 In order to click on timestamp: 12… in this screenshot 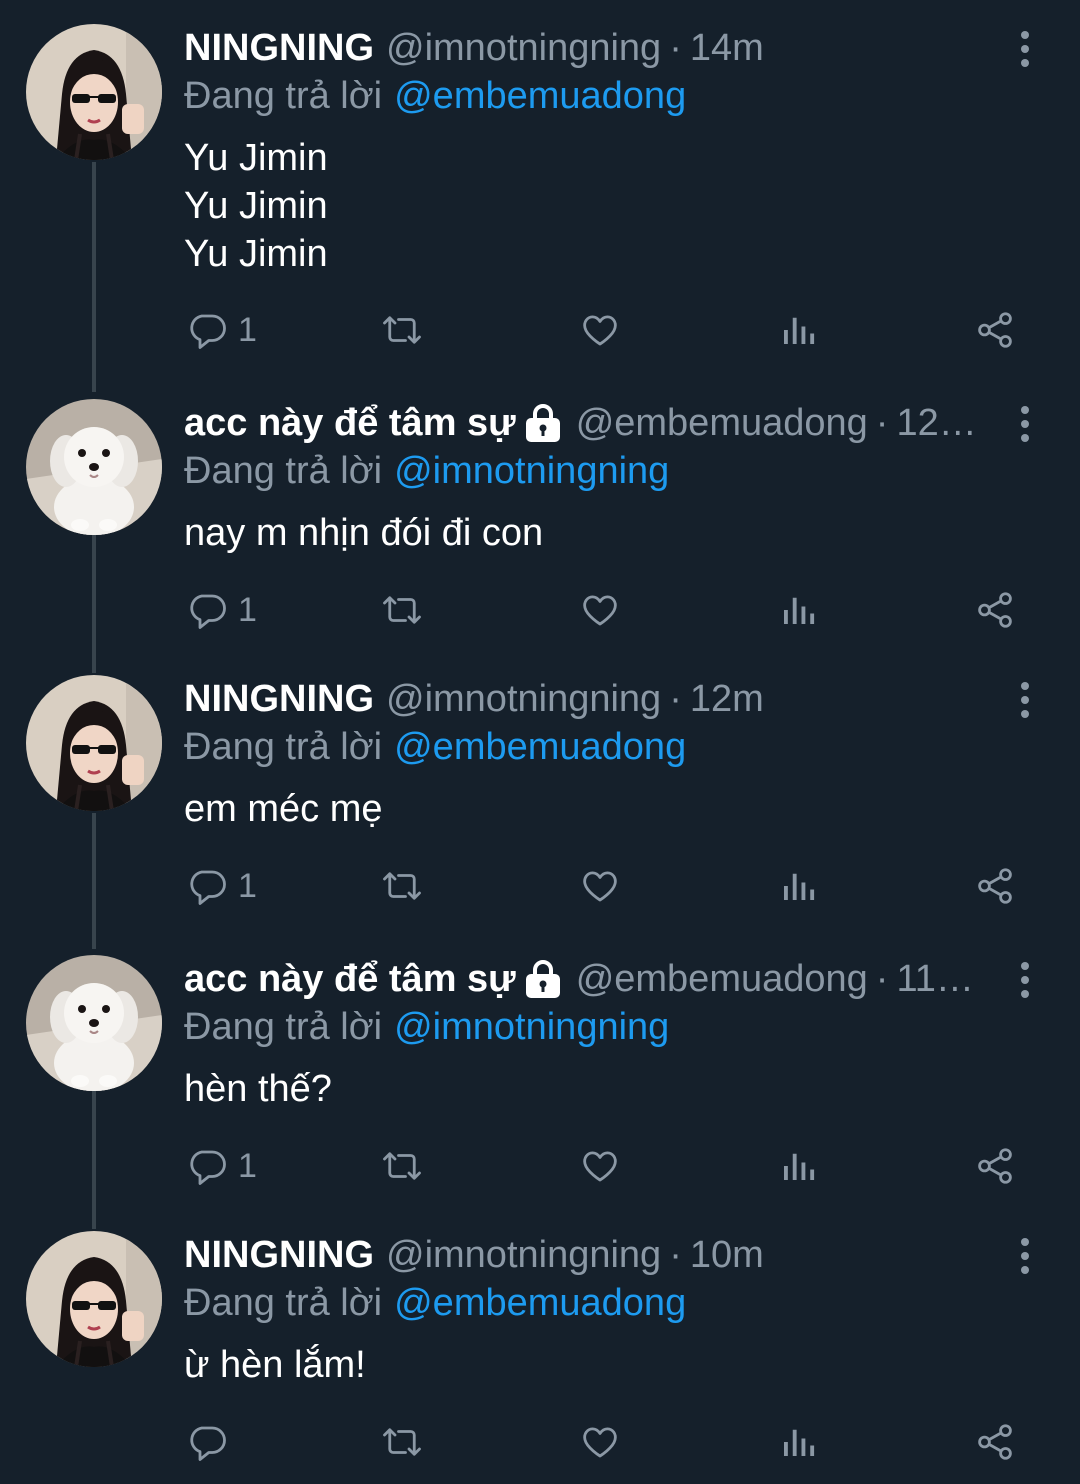, I will do `click(936, 423)`.